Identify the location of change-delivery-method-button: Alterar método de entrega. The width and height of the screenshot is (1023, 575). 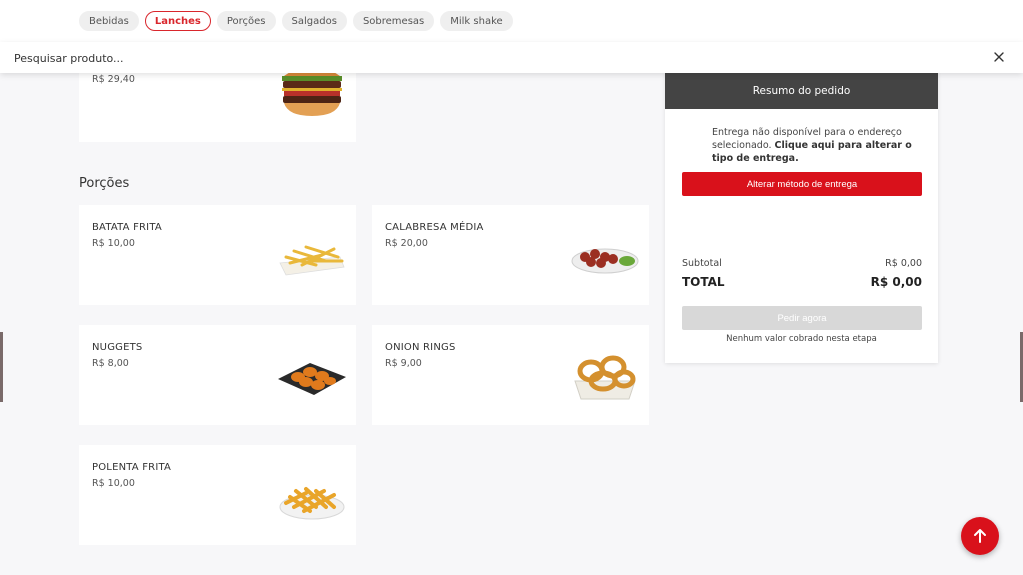
(802, 184).